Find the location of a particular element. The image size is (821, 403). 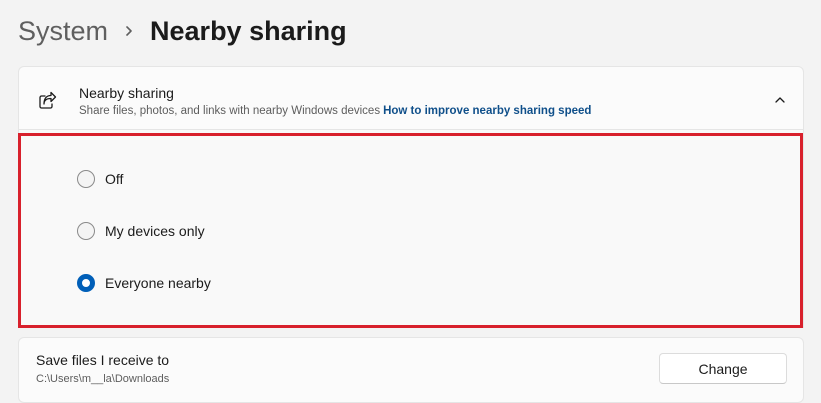

save-files-path: C:\Users\m__la\Downloads is located at coordinates (103, 379).